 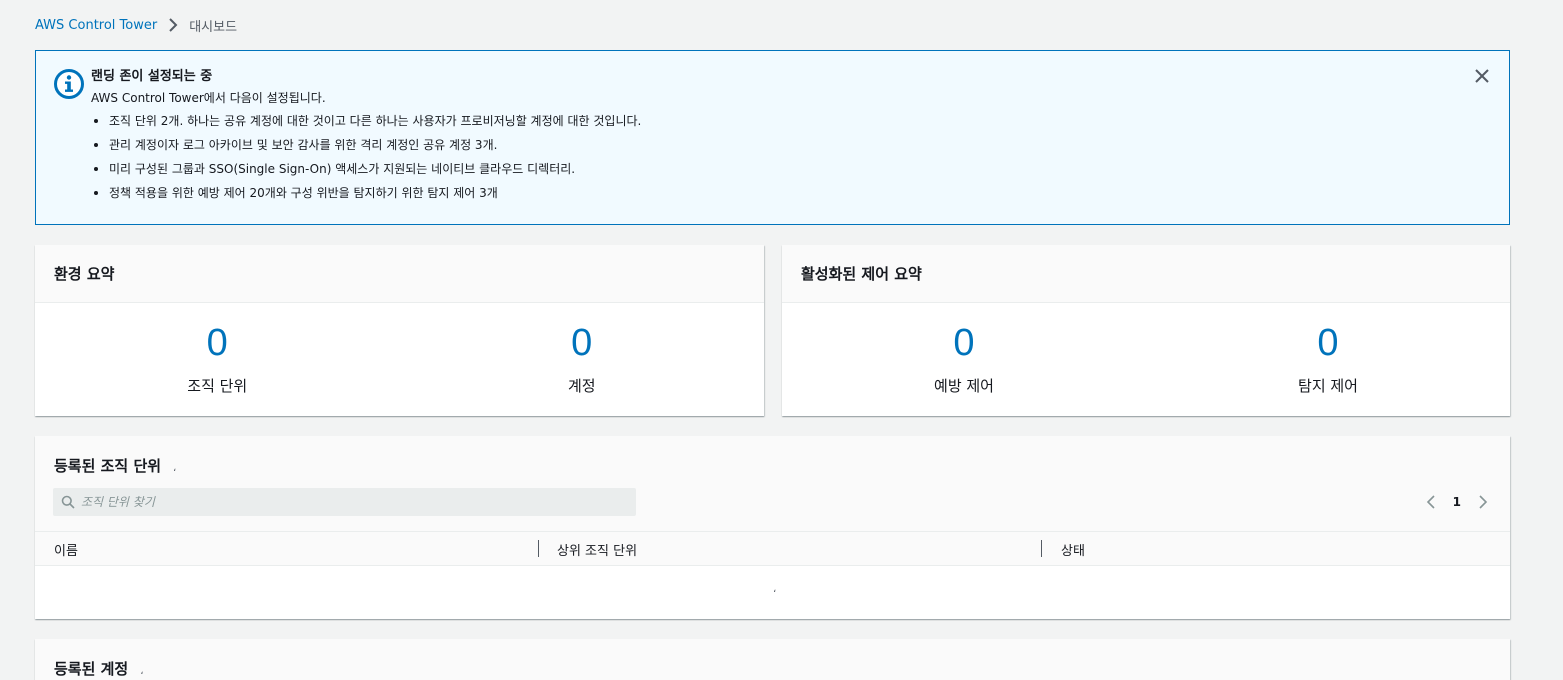 What do you see at coordinates (597, 549) in the screenshot?
I see `column-parent-ou: 상위 조직 단위` at bounding box center [597, 549].